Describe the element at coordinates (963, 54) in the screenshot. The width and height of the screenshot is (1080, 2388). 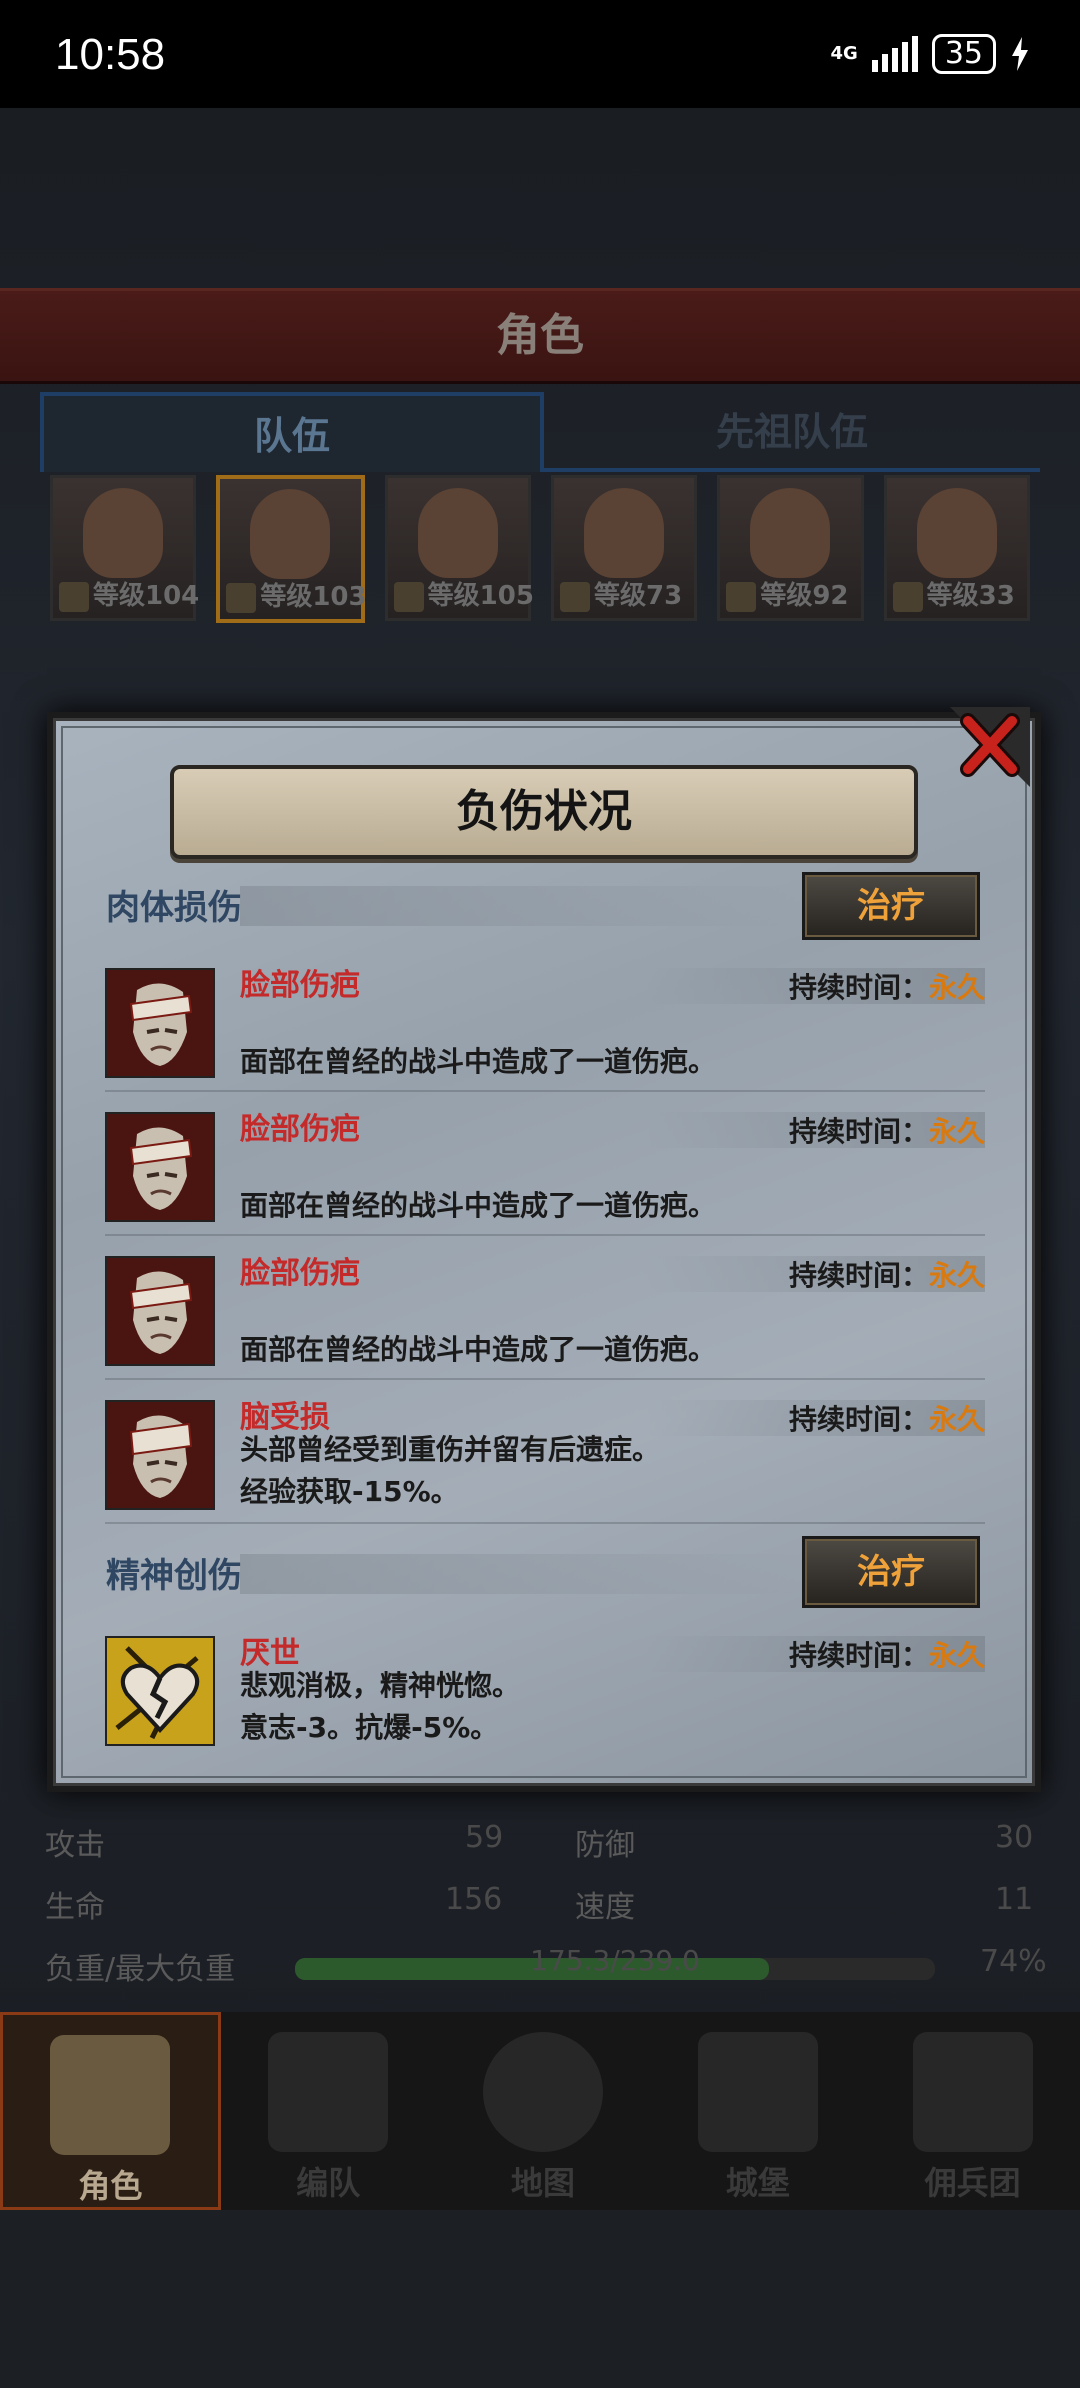
I see `battery-icon: 35` at that location.